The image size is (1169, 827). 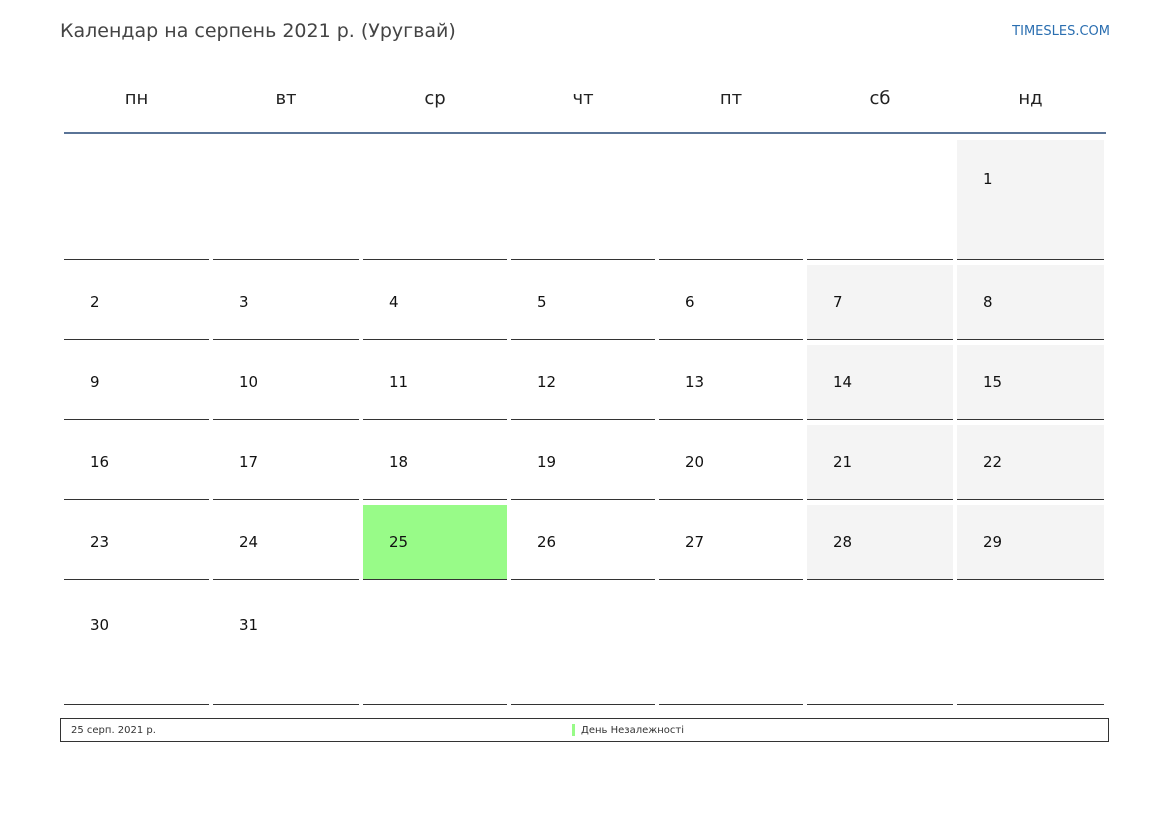 I want to click on day-number: 2, so click(x=95, y=302).